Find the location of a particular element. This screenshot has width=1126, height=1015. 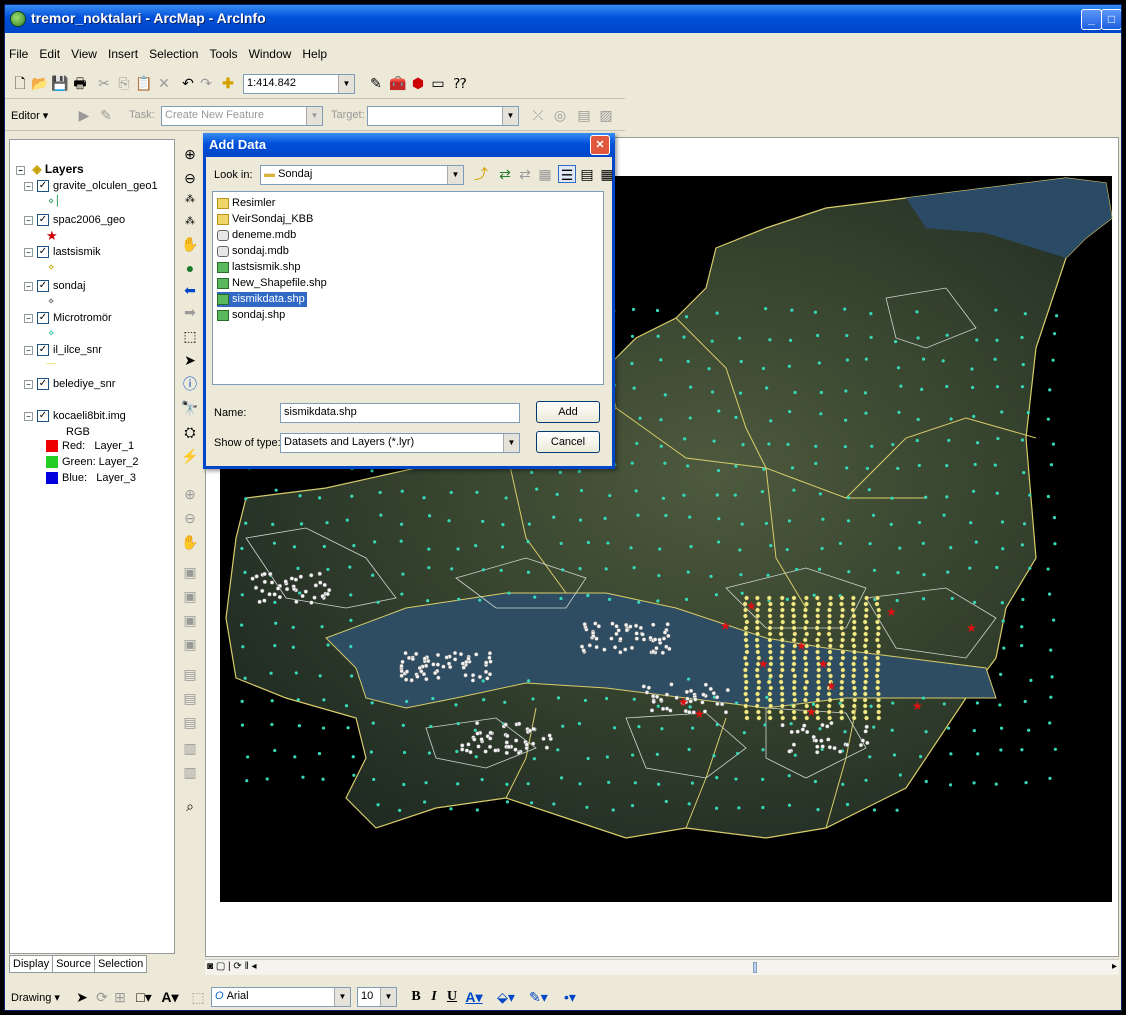

zoom-out-icon: ⊖ is located at coordinates (190, 178).